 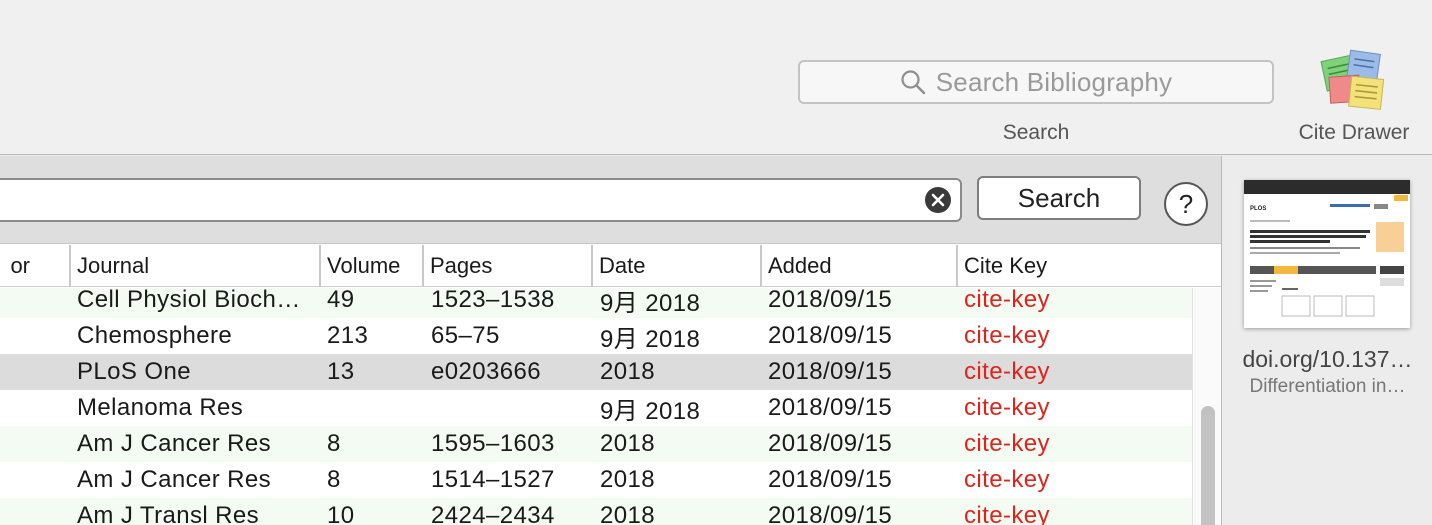 I want to click on cell-pages: e0203666, so click(x=486, y=371).